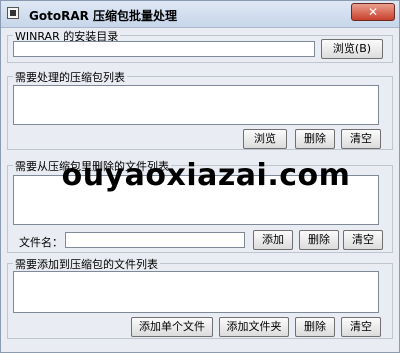 The height and width of the screenshot is (353, 400). What do you see at coordinates (206, 175) in the screenshot?
I see `watermark-text: ouyaoxiazai.com` at bounding box center [206, 175].